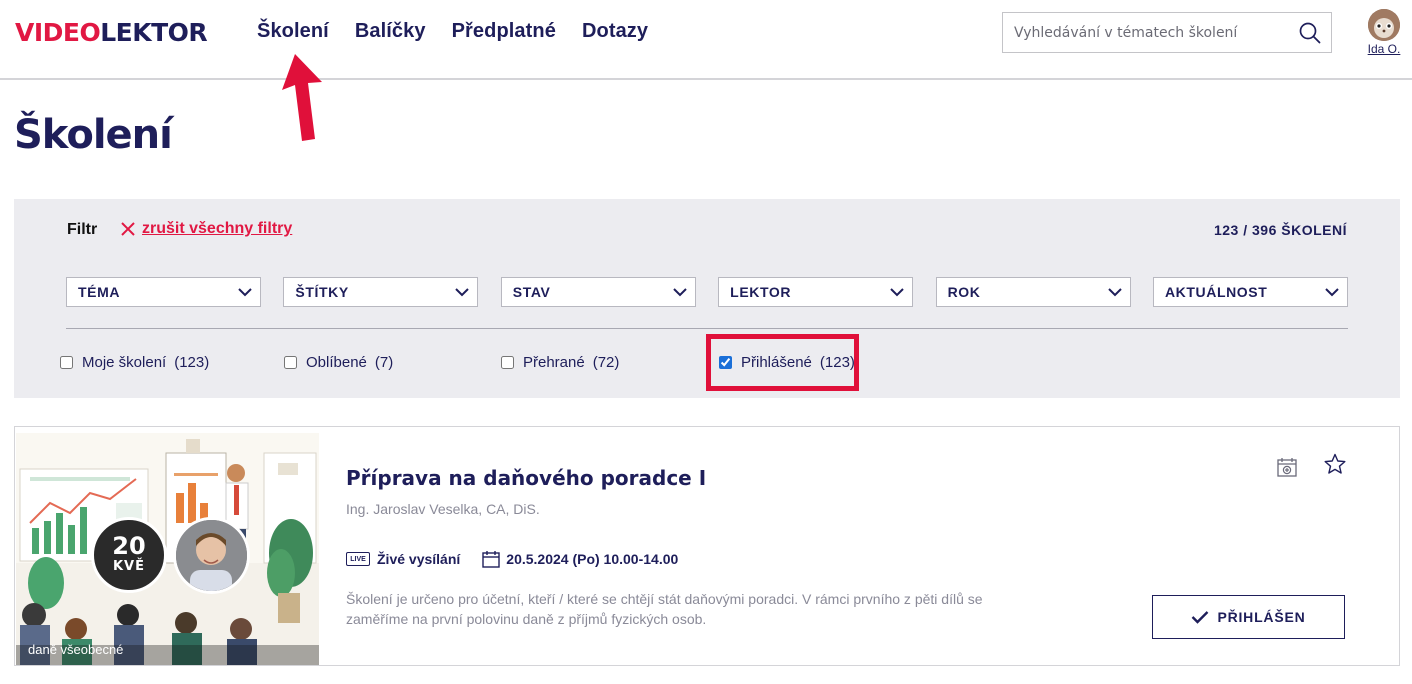  Describe the element at coordinates (707, 292) in the screenshot. I see `filter-dropdowns: TÉMA ŠTÍTKY STAV LEKTOR ROK AKTUÁLNOST` at that location.